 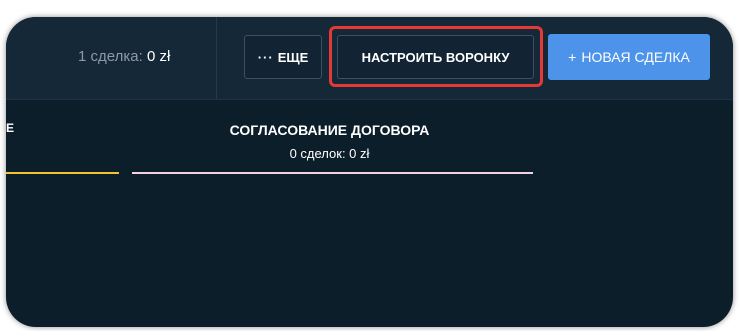 What do you see at coordinates (10, 128) in the screenshot?
I see `prev-stage-title-fragment: Е` at bounding box center [10, 128].